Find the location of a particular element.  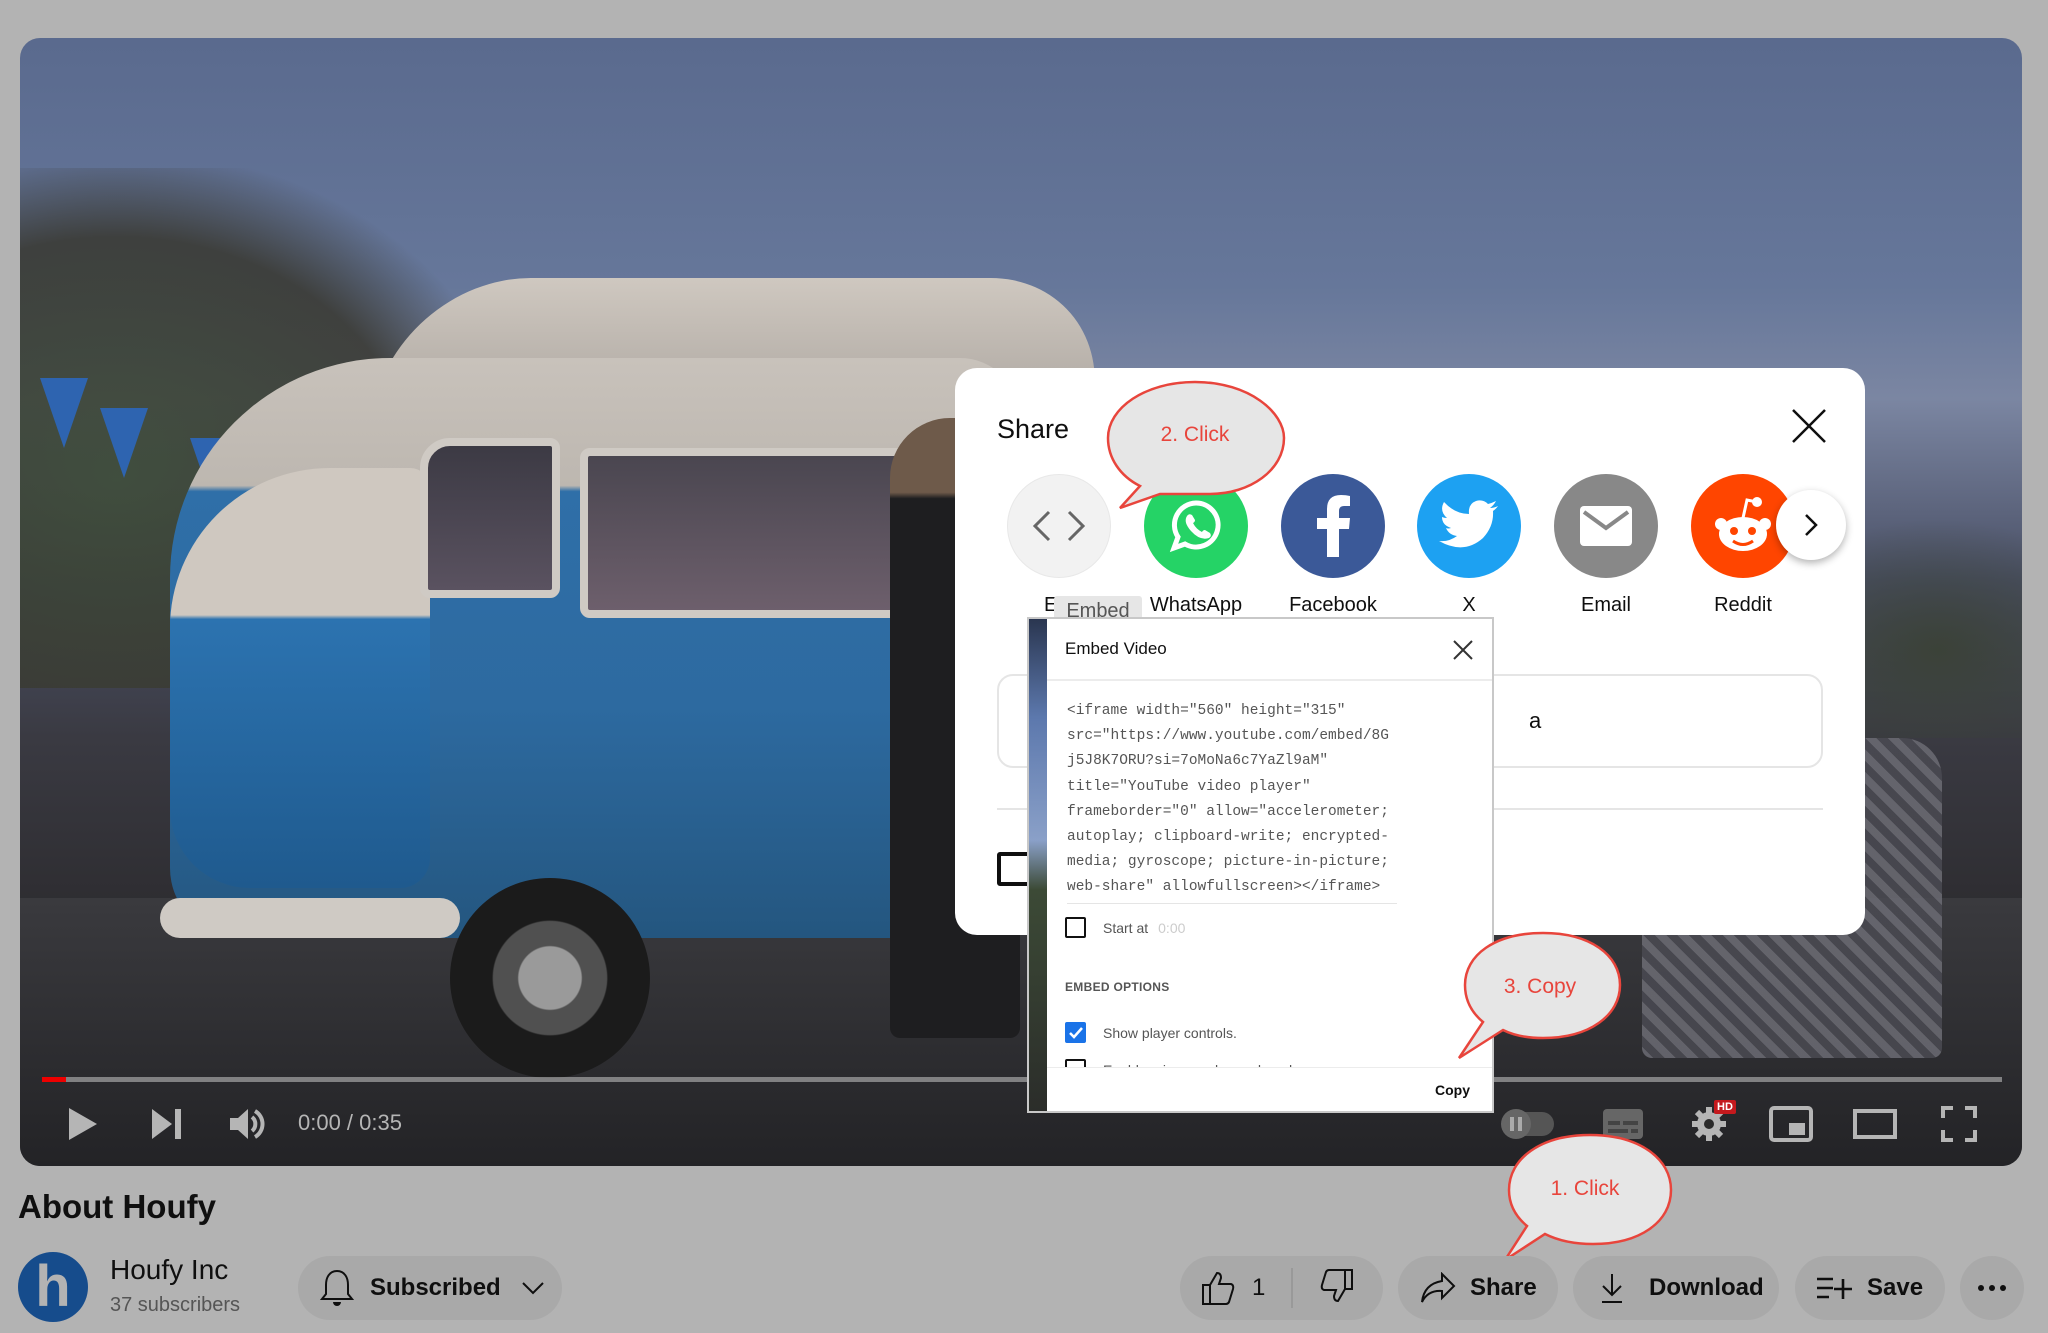

share-label: Share is located at coordinates (1503, 1287).